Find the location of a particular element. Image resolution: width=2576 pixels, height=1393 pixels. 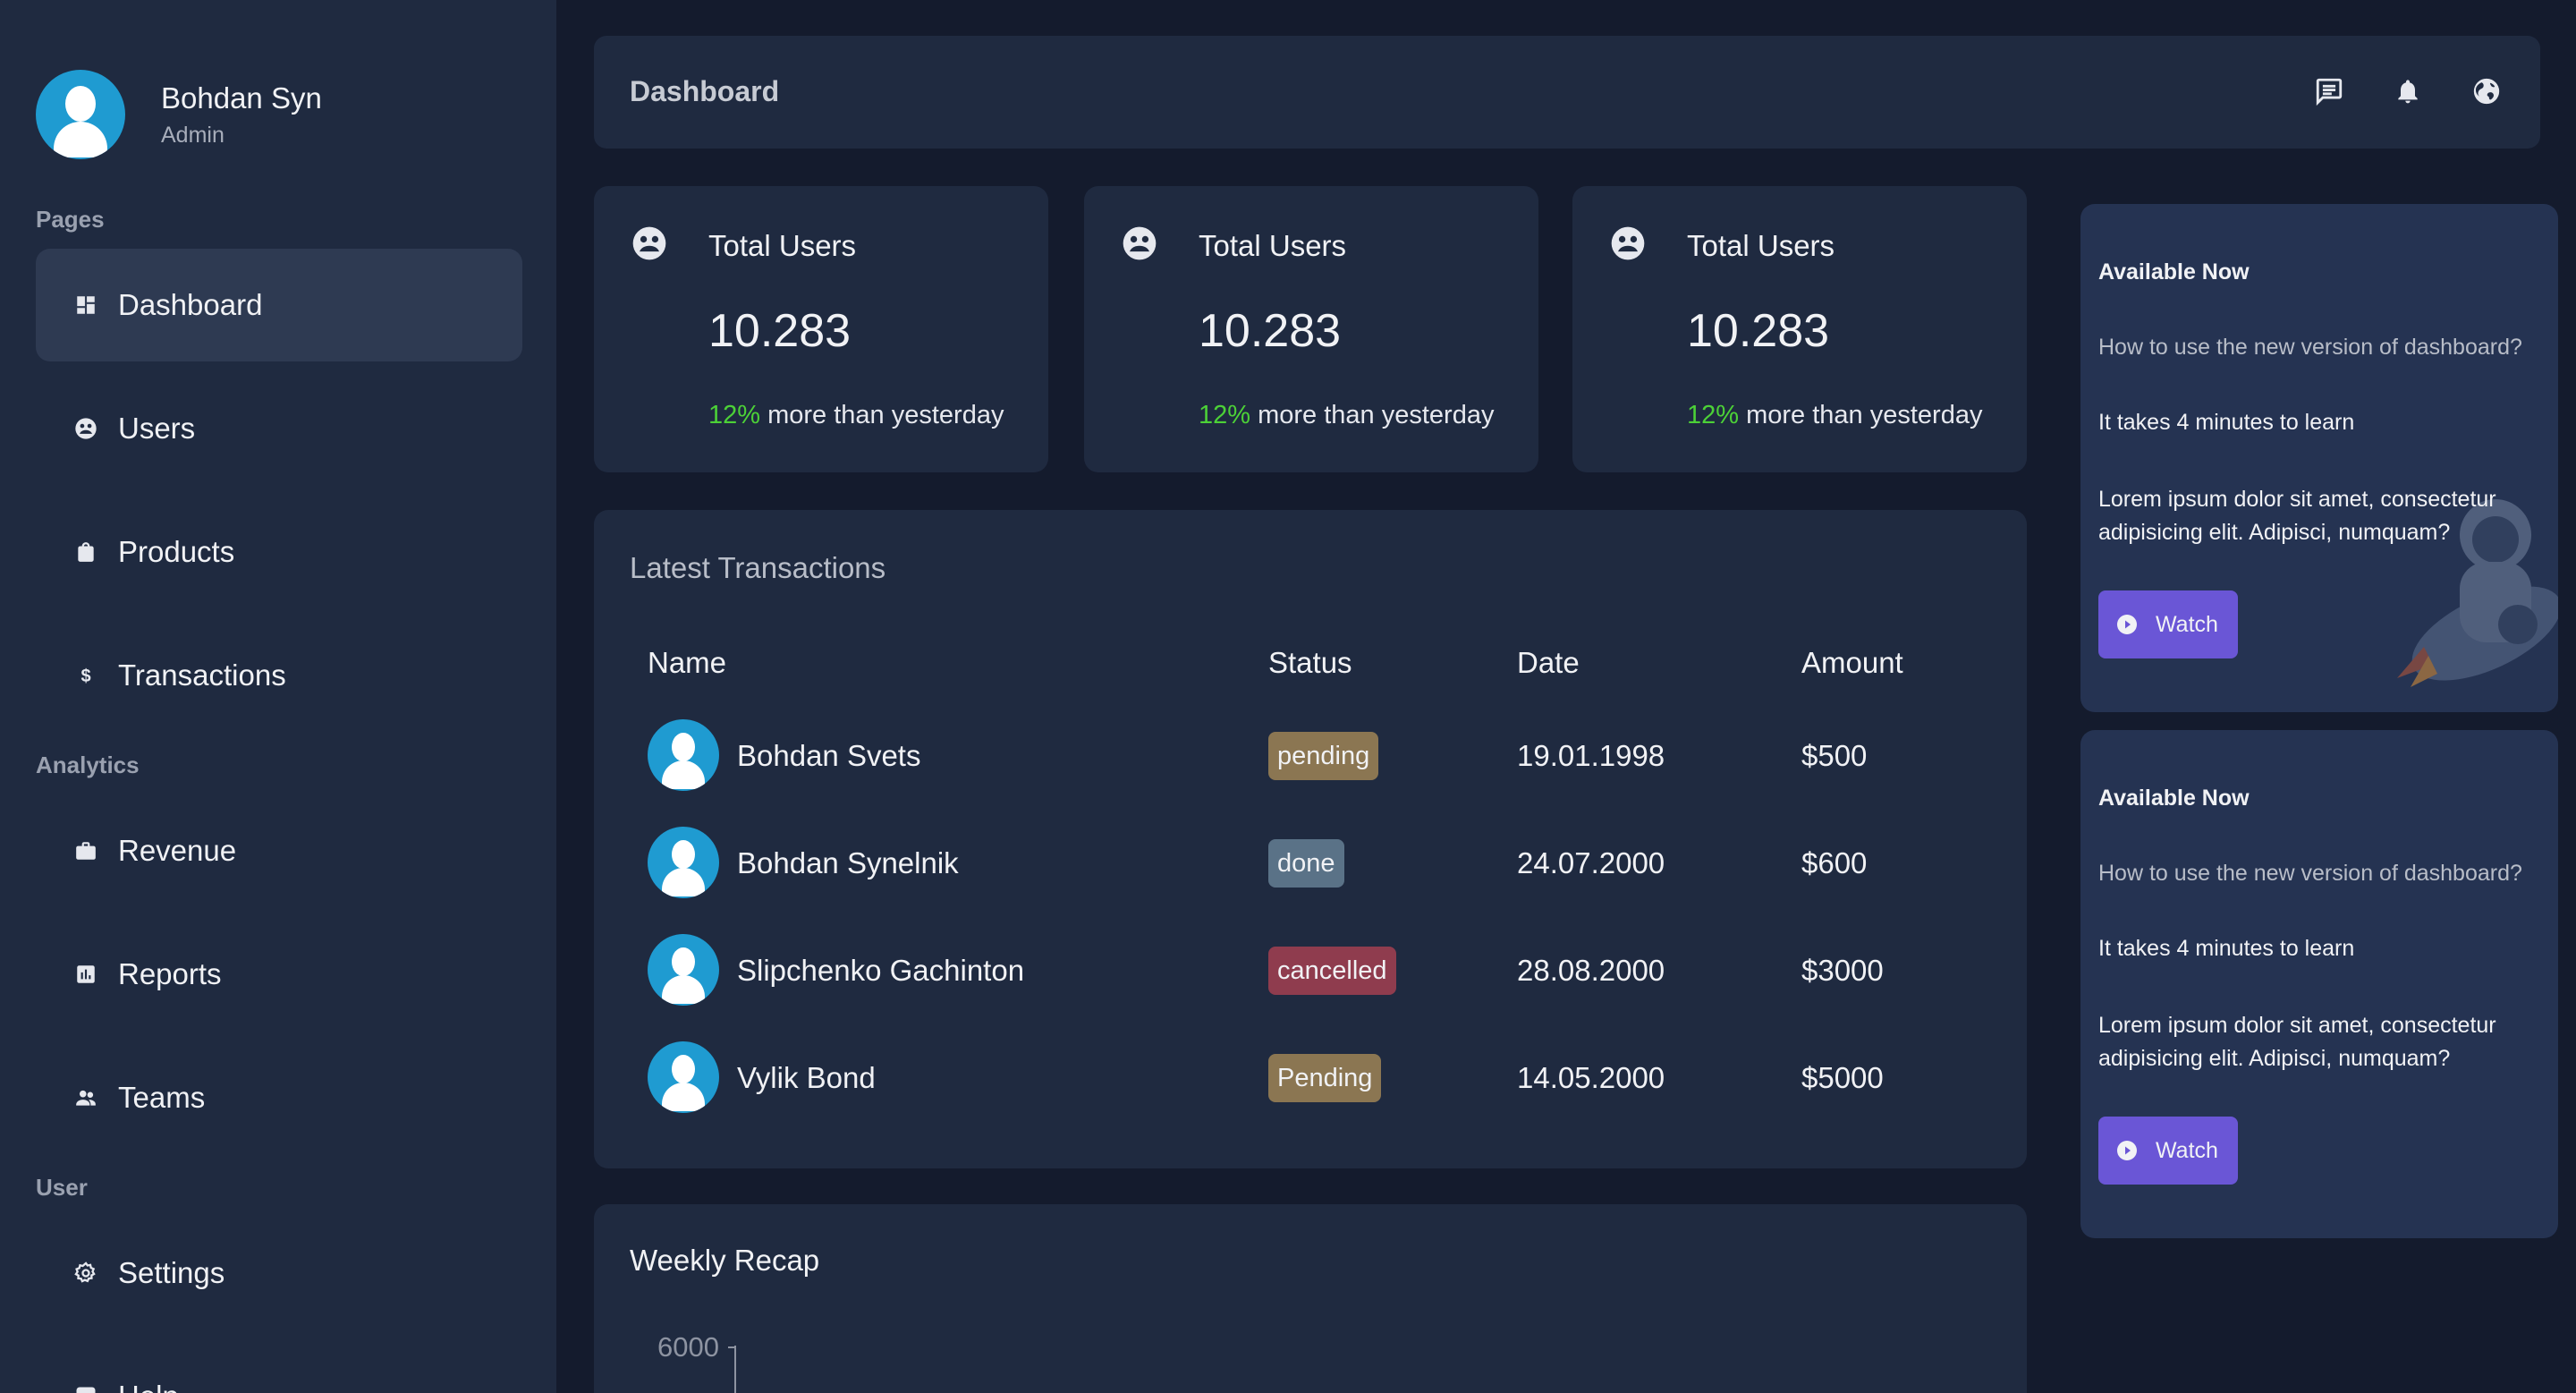

sidebar-item-reports: Reports is located at coordinates (279, 974).